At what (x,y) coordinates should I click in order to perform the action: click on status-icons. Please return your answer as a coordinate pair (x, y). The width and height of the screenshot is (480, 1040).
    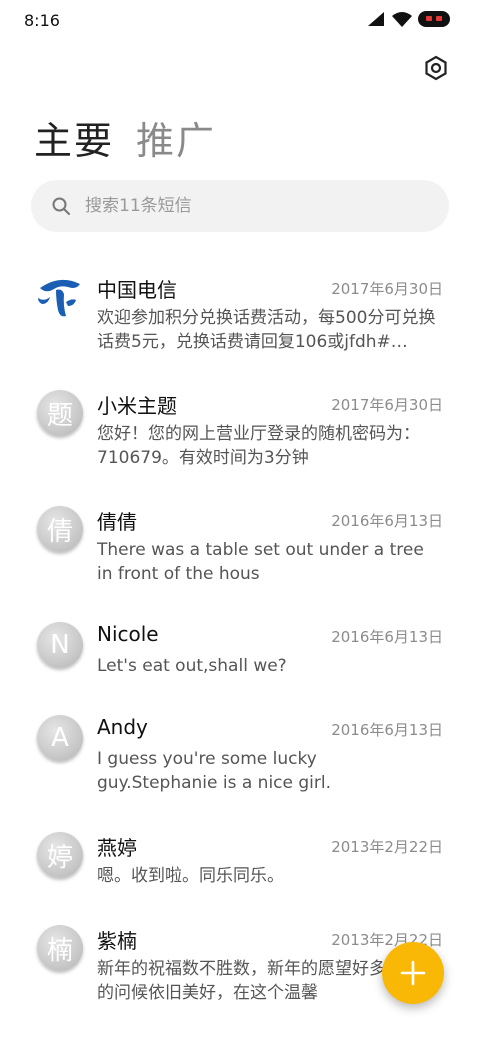
    Looking at the image, I should click on (409, 19).